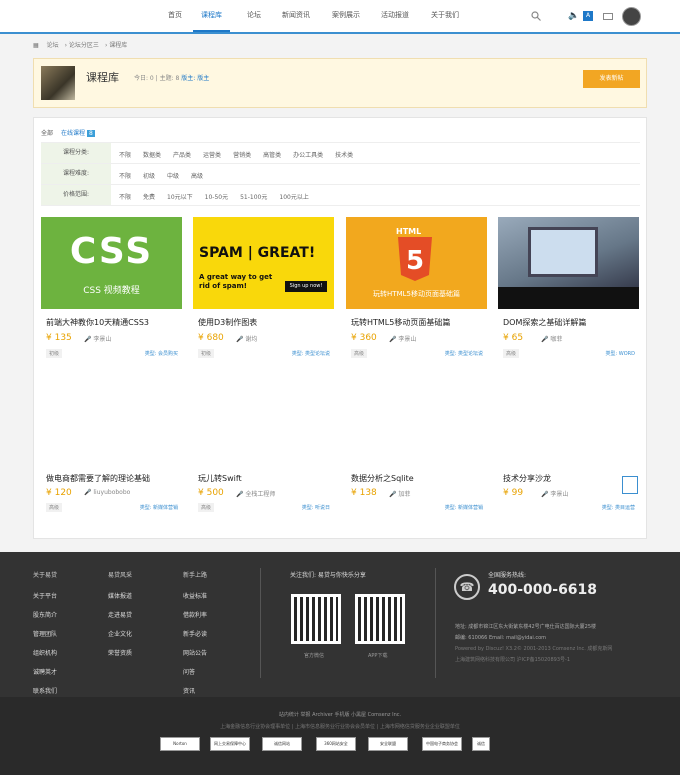 This screenshot has height=775, width=680. What do you see at coordinates (149, 197) in the screenshot?
I see `filter-option: 免费` at bounding box center [149, 197].